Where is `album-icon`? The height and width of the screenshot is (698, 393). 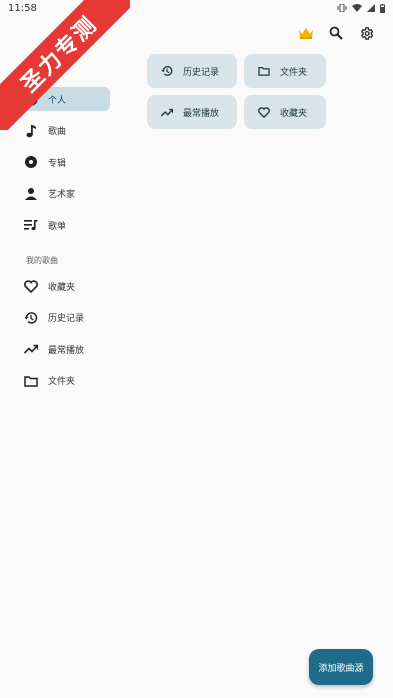 album-icon is located at coordinates (31, 162).